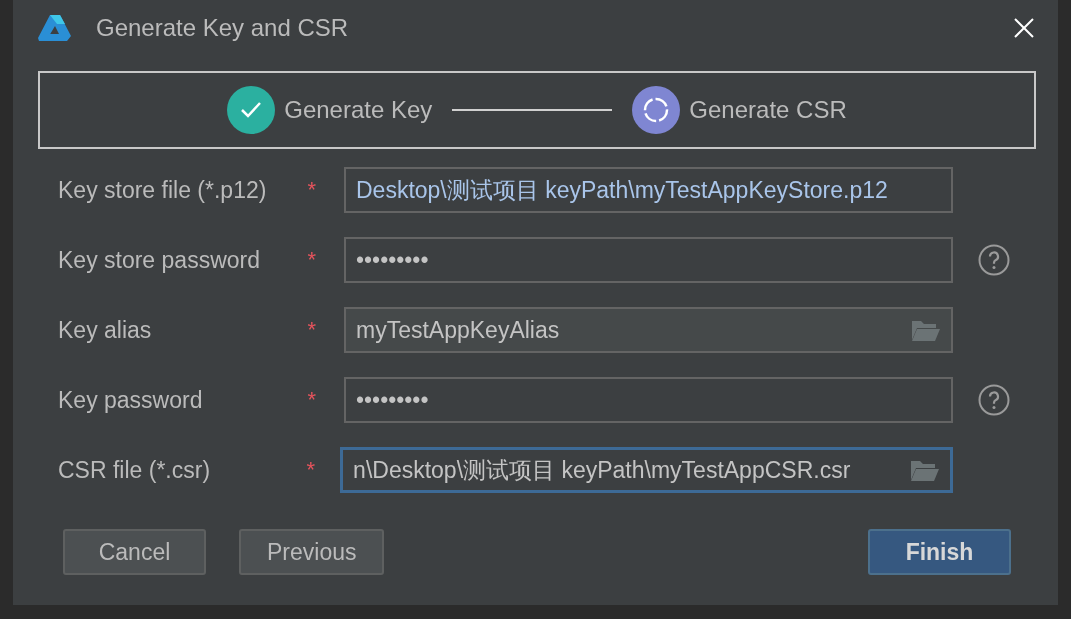  Describe the element at coordinates (358, 110) in the screenshot. I see `step-label: Generate Key` at that location.